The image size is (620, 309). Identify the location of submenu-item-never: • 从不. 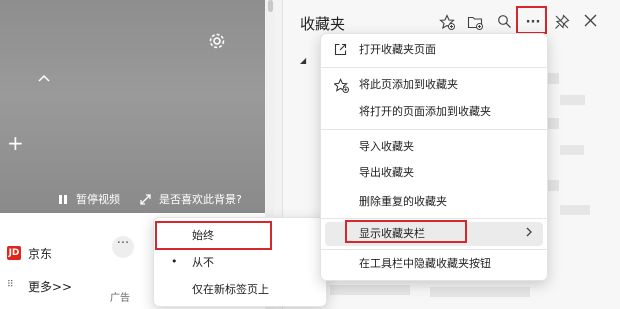
(240, 263).